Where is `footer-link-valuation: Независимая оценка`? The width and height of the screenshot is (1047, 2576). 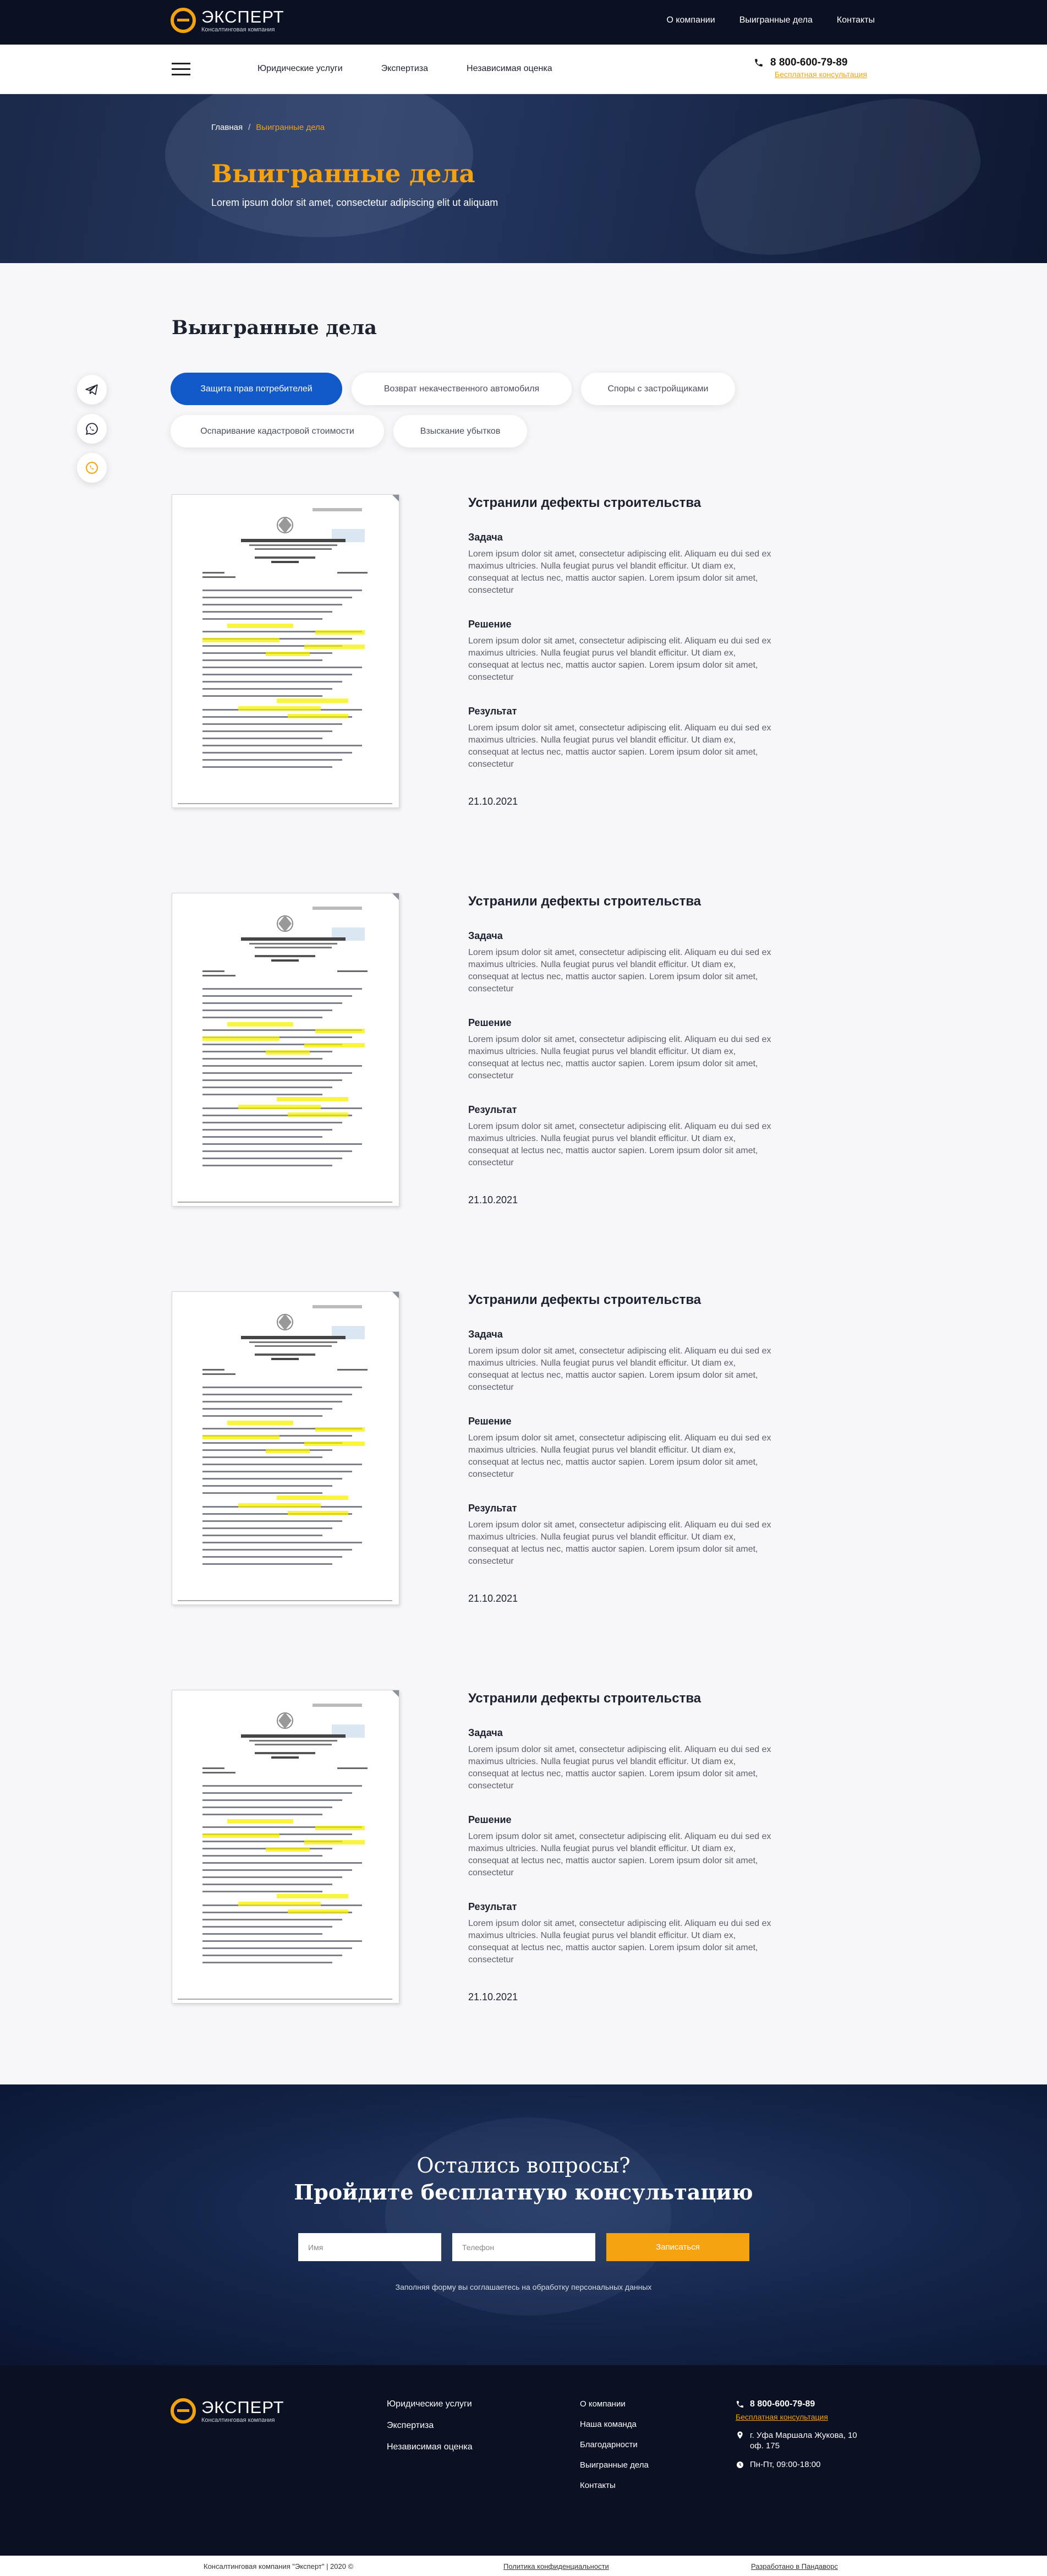
footer-link-valuation: Независимая оценка is located at coordinates (430, 2447).